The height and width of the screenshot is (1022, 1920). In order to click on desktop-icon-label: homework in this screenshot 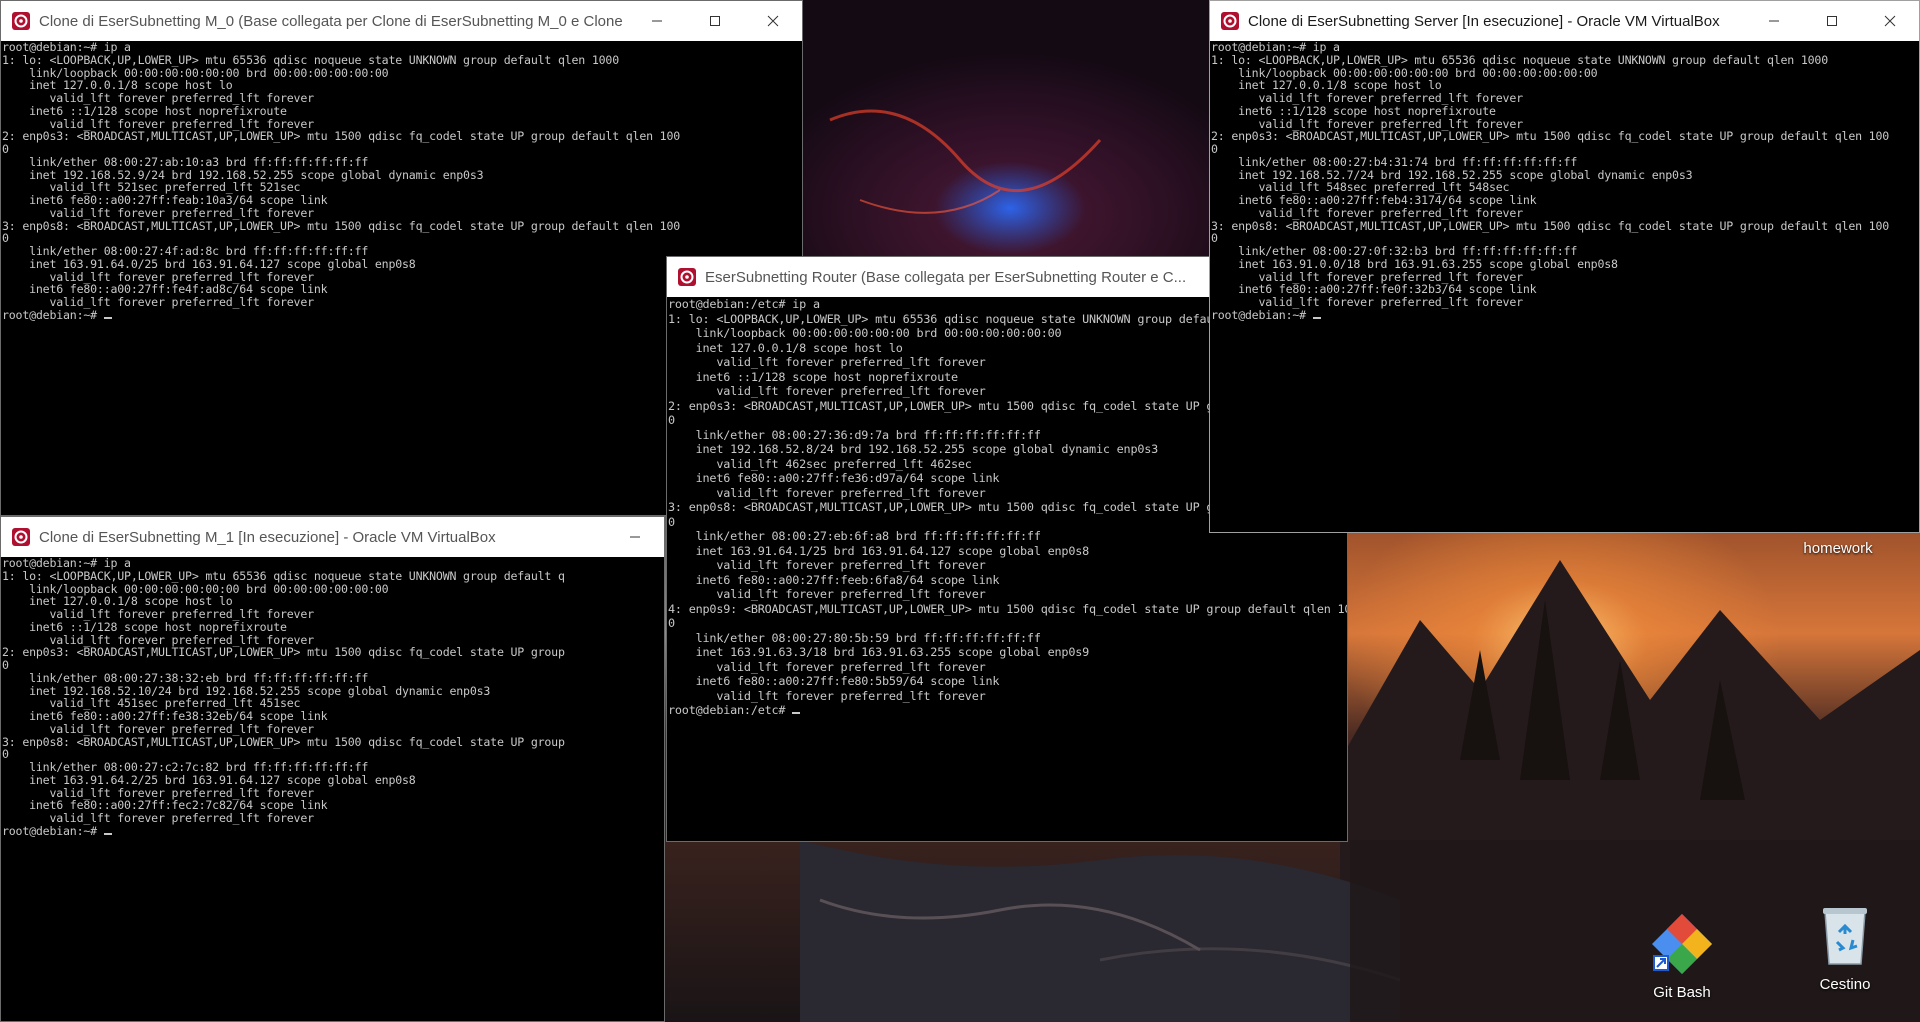, I will do `click(1838, 548)`.